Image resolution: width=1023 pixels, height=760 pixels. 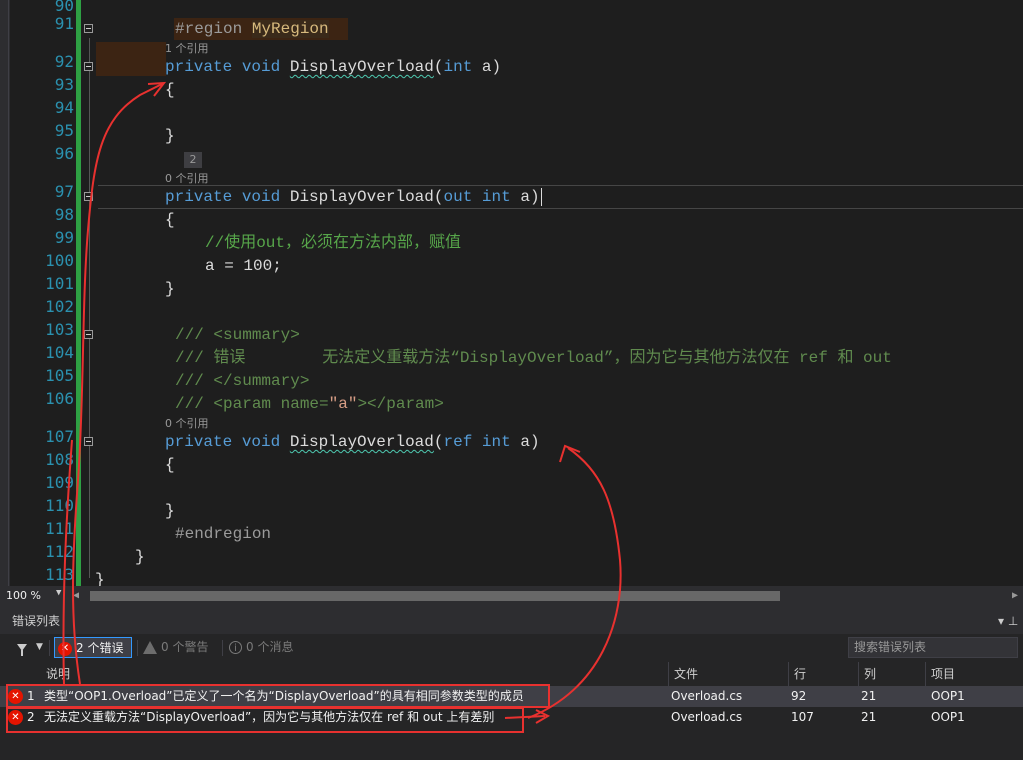 I want to click on column-header-description: 说明, so click(x=58, y=674).